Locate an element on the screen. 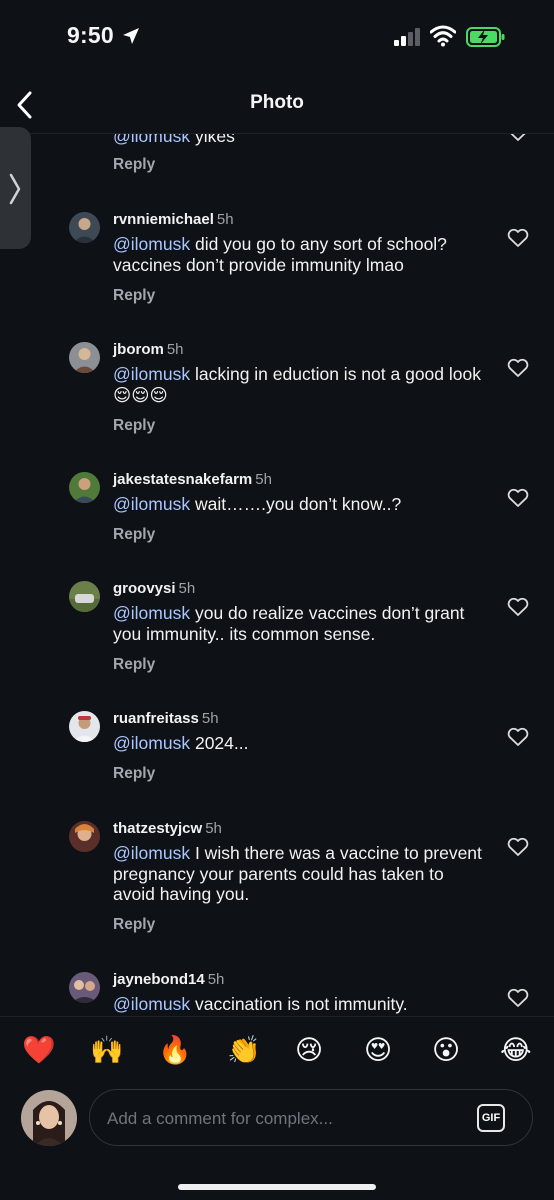 This screenshot has width=554, height=1200. reaction-tears-of-joy: 😂 is located at coordinates (516, 1051).